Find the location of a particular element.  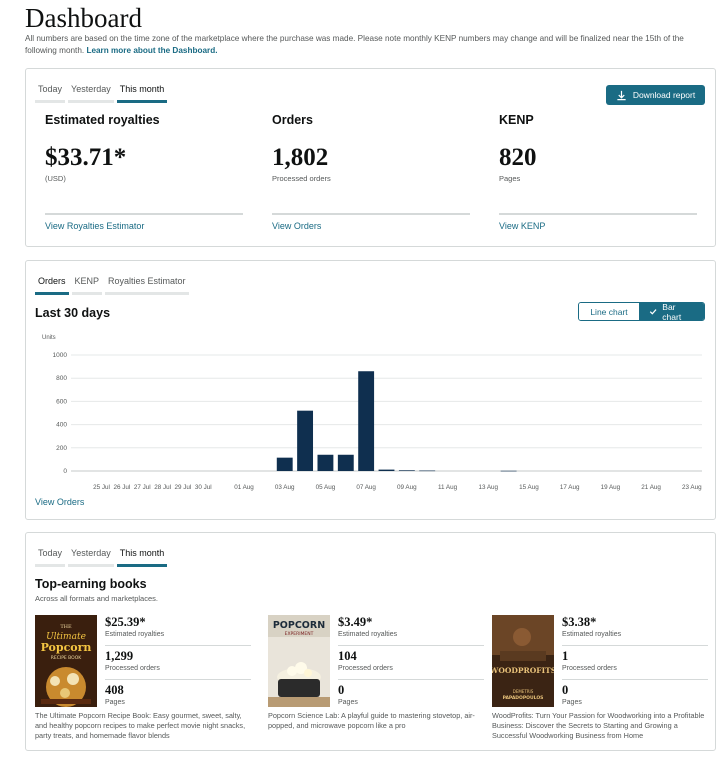

tab-kenp: KENP is located at coordinates (87, 285).